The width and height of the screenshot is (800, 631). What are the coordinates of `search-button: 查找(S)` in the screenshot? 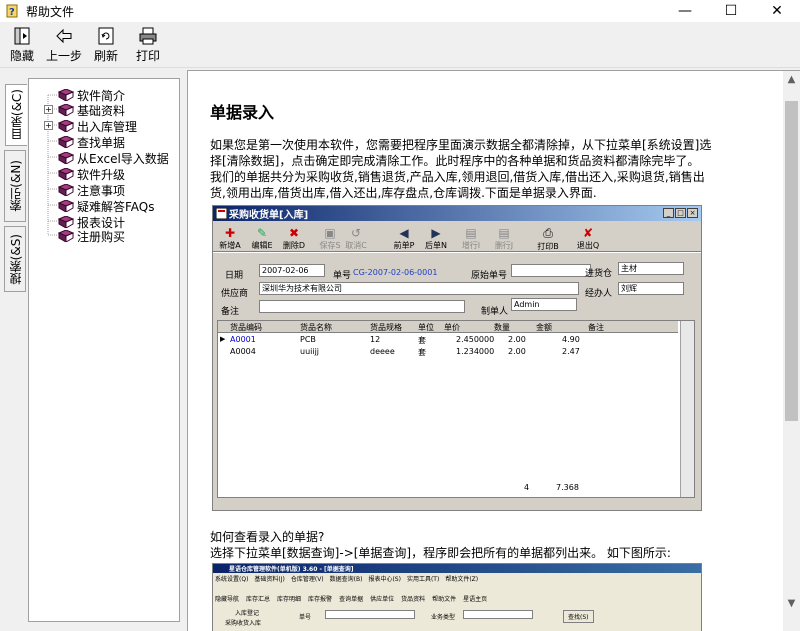 It's located at (578, 616).